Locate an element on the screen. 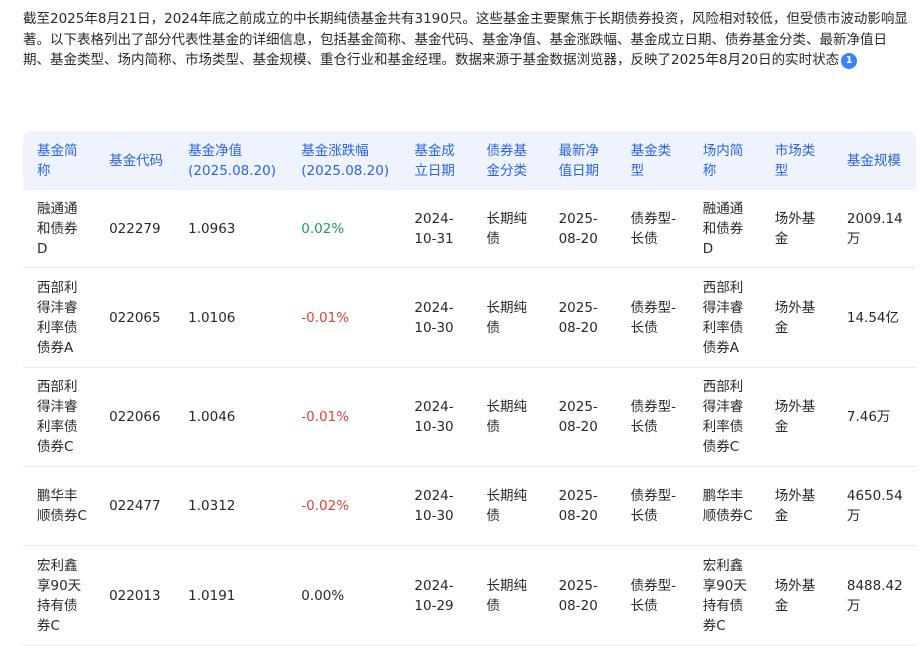  cell-exchange-name: 融通通和债券D is located at coordinates (724, 229).